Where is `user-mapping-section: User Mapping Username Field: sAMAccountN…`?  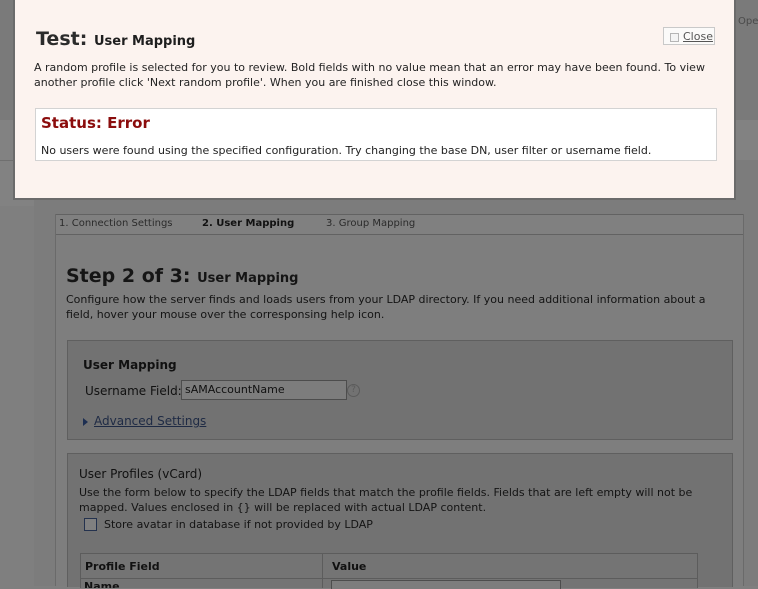
user-mapping-section: User Mapping Username Field: sAMAccountN… is located at coordinates (400, 390).